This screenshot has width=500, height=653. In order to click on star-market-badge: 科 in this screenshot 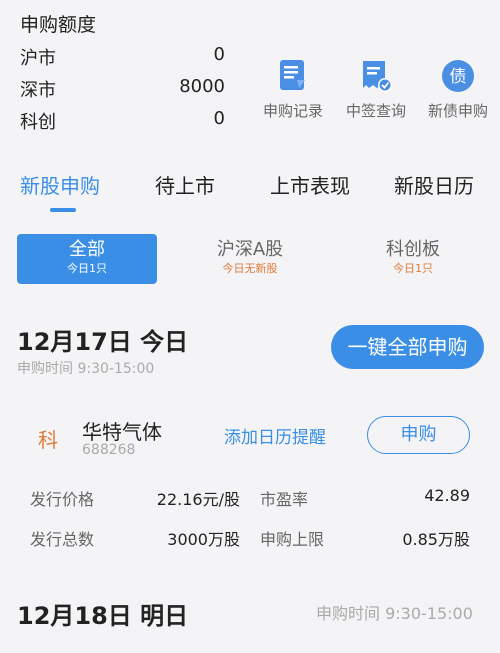, I will do `click(48, 440)`.